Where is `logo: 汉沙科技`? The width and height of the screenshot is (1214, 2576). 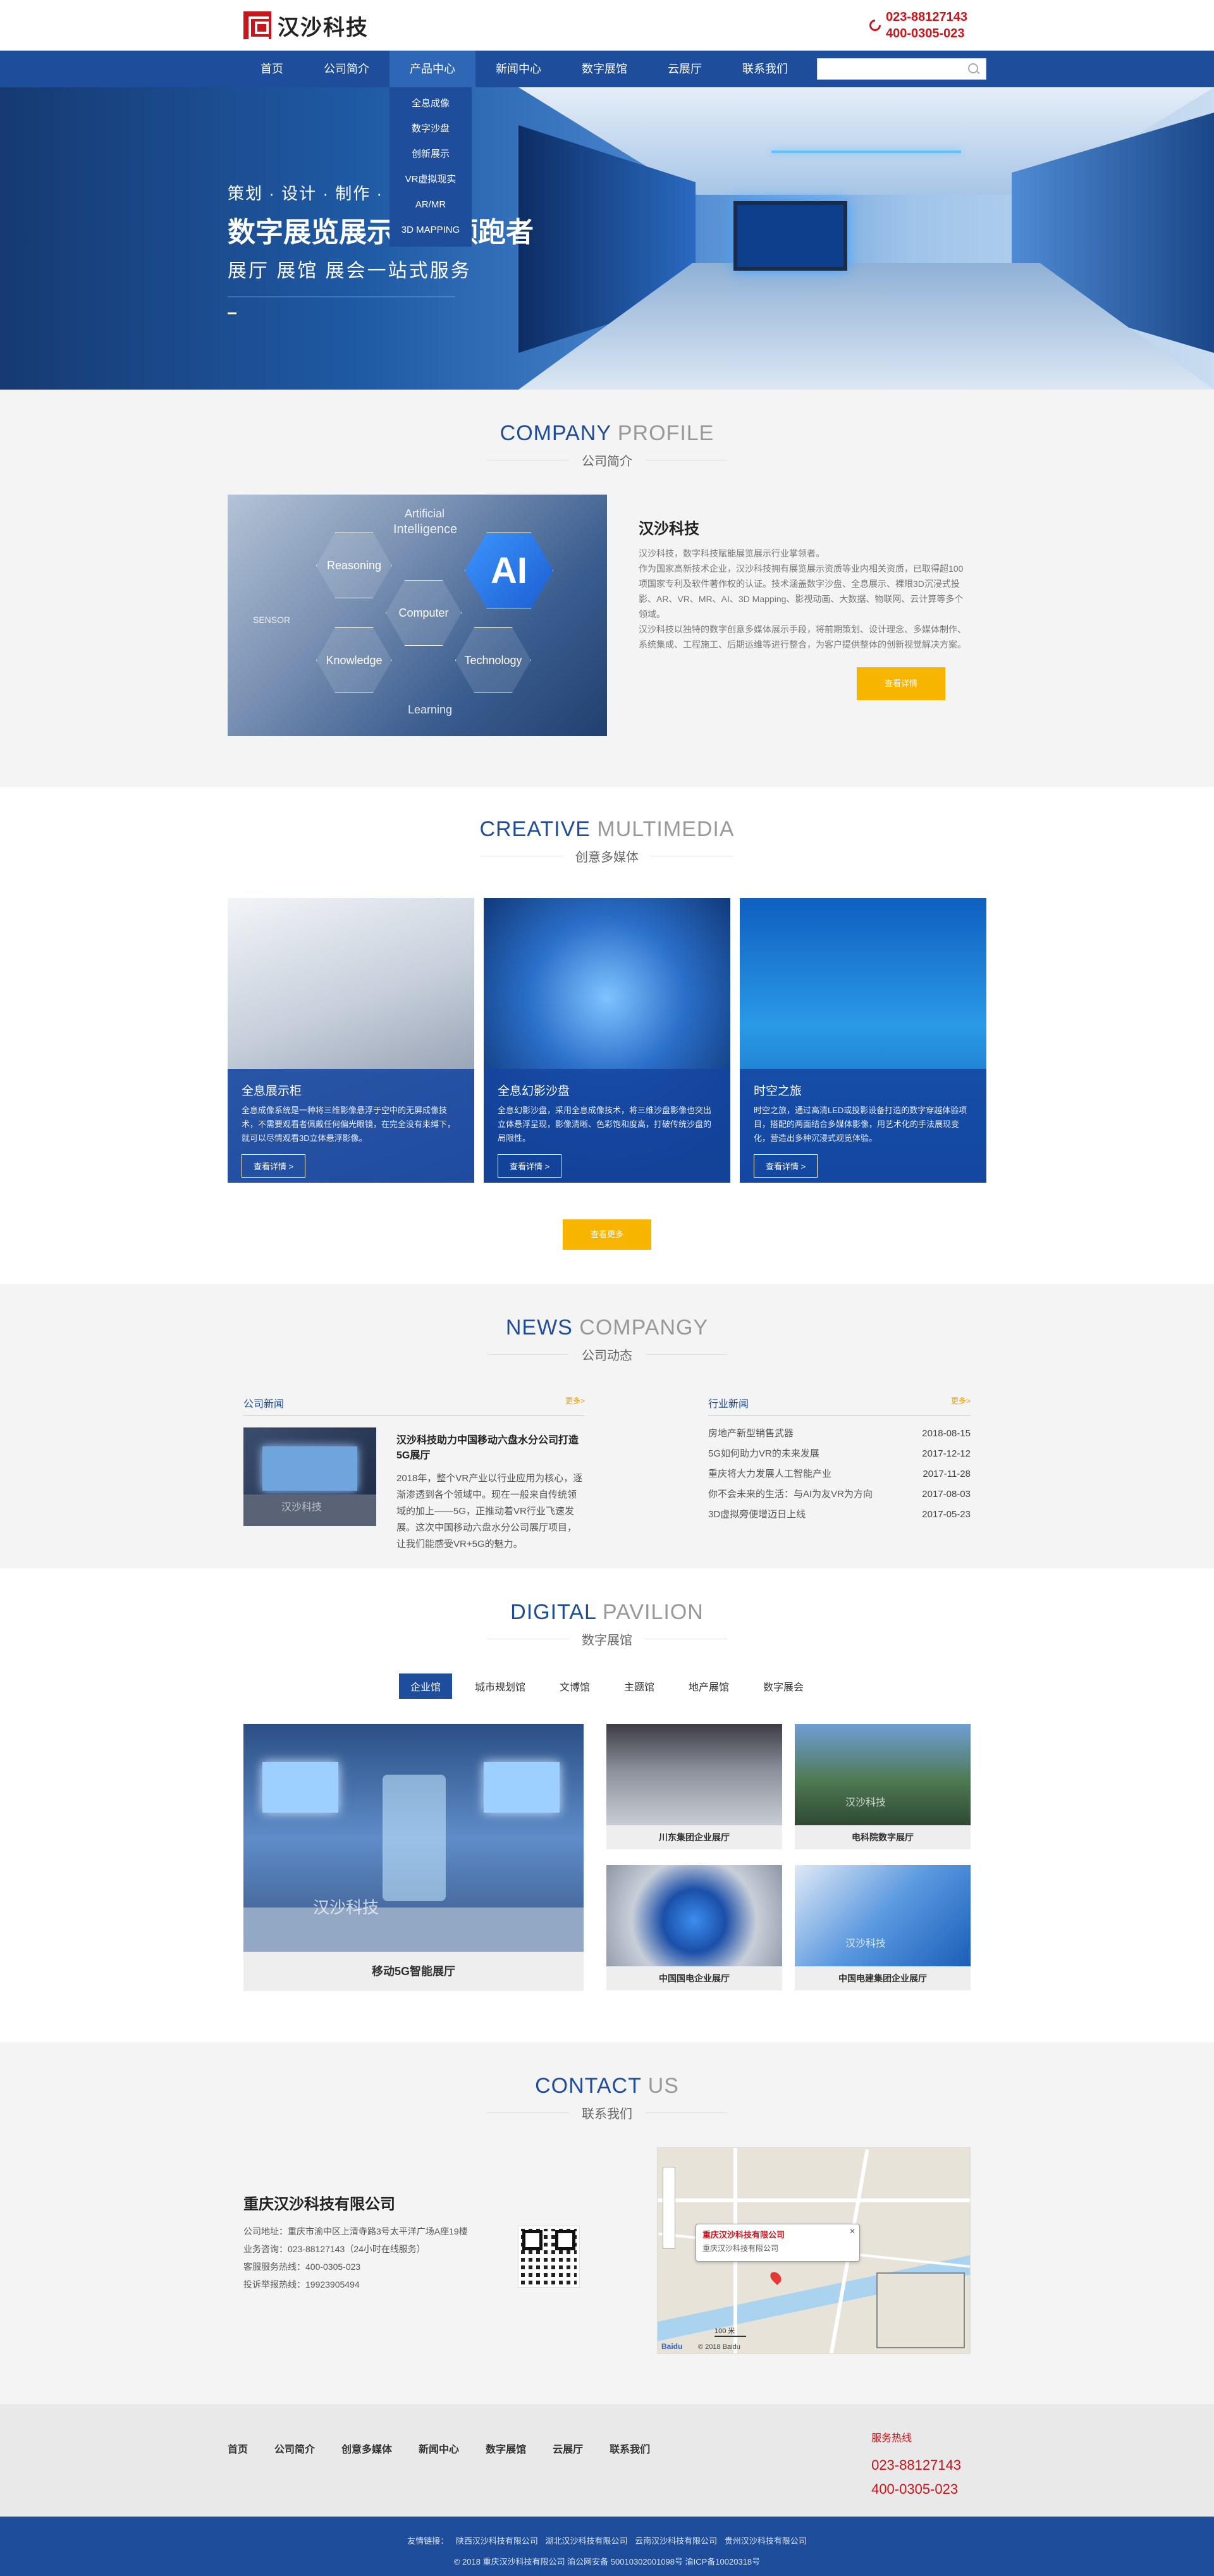
logo: 汉沙科技 is located at coordinates (306, 26).